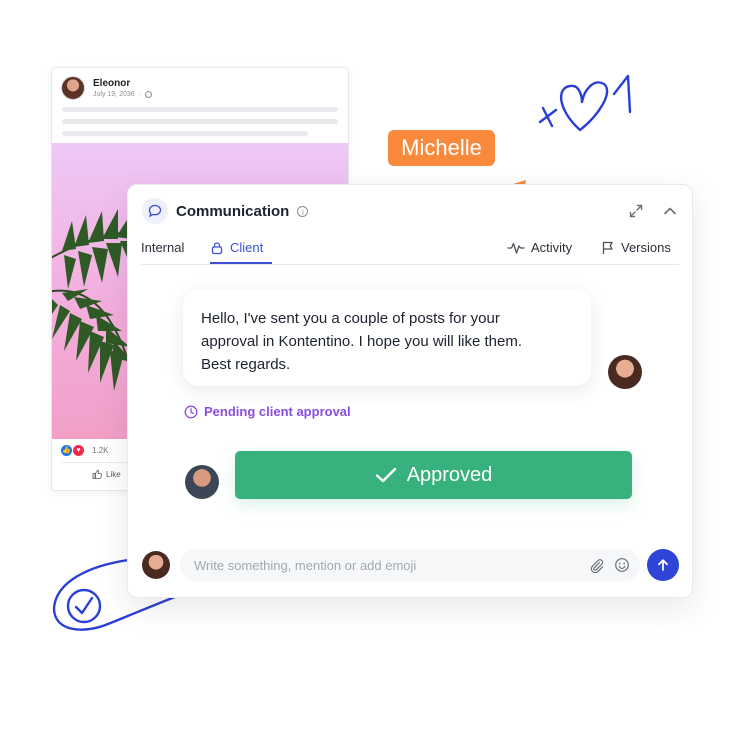 The height and width of the screenshot is (734, 738). I want to click on pending-status: Pending client approval, so click(267, 411).